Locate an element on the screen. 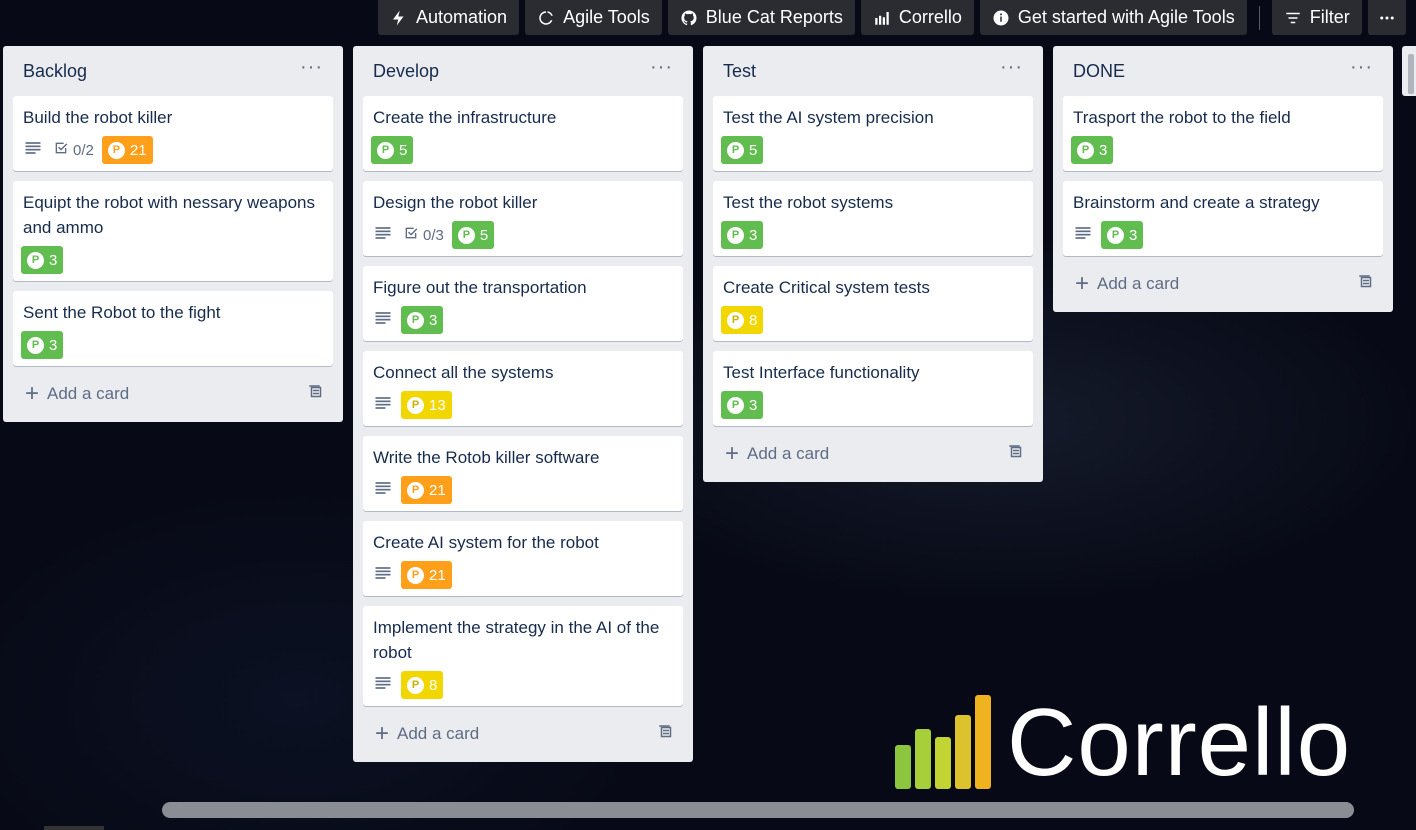 Image resolution: width=1416 pixels, height=830 pixels. list-title: Develop is located at coordinates (406, 71).